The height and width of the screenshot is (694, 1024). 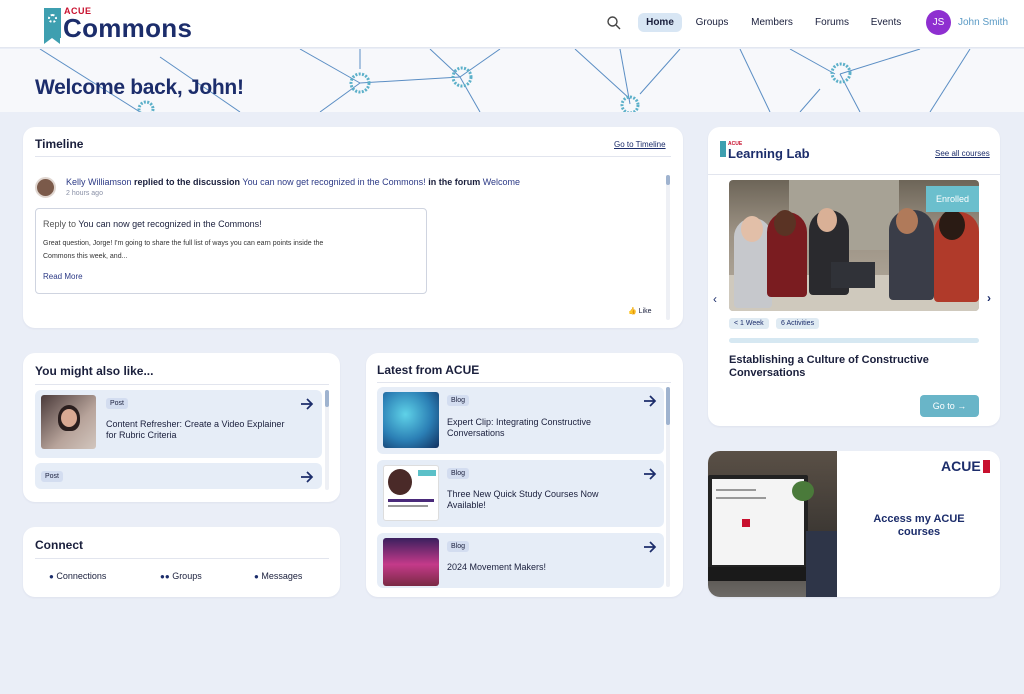 I want to click on user-name: John Smith, so click(x=983, y=22).